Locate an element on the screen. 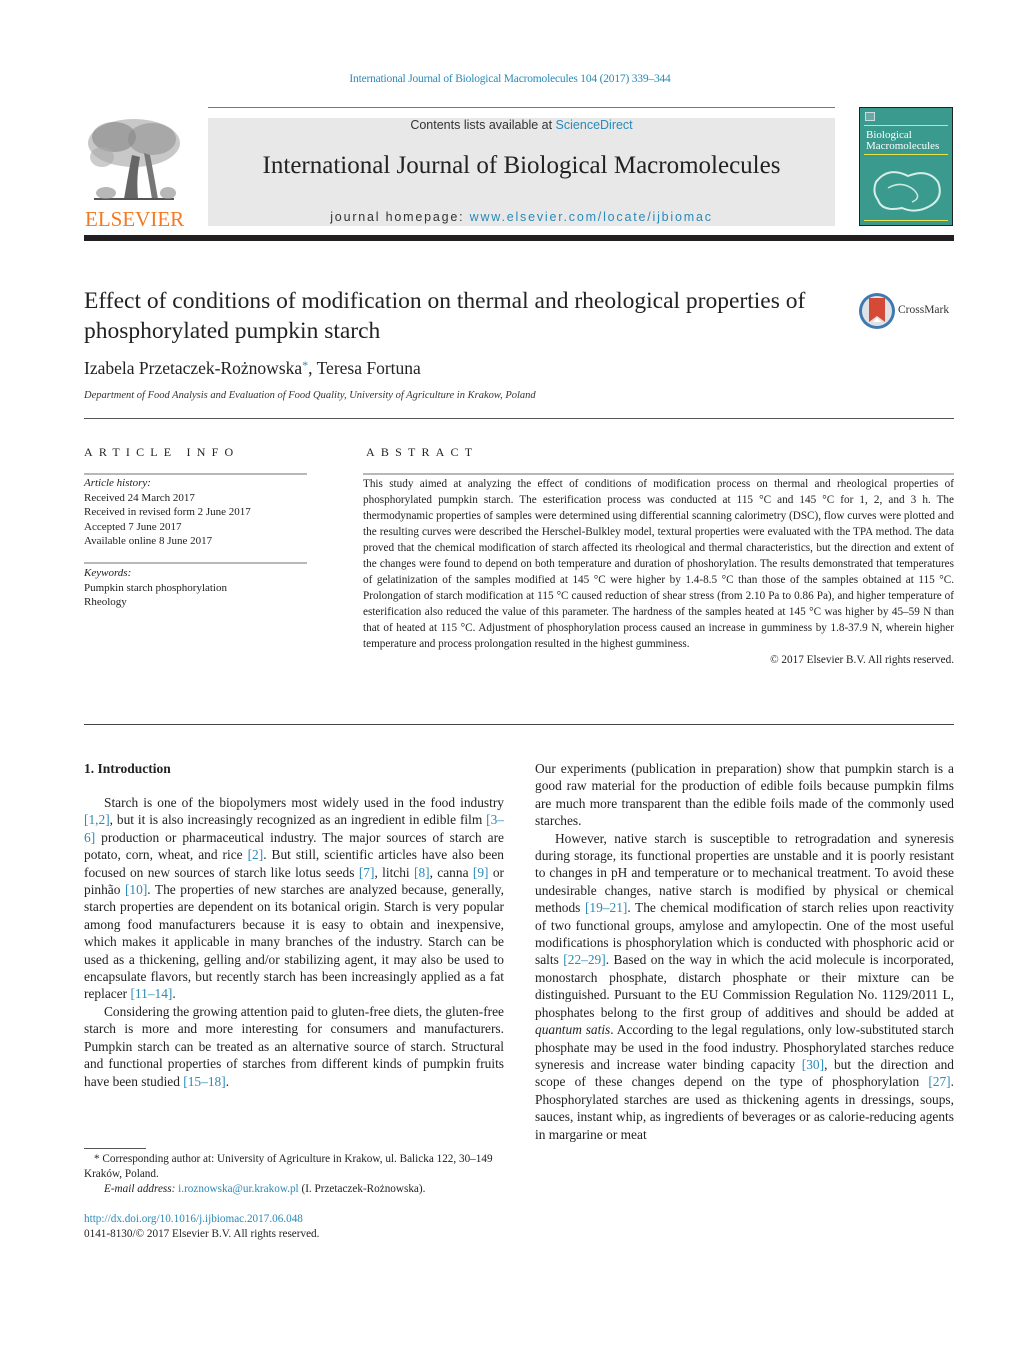 This screenshot has width=1020, height=1351. cover-publisher-mark is located at coordinates (870, 116).